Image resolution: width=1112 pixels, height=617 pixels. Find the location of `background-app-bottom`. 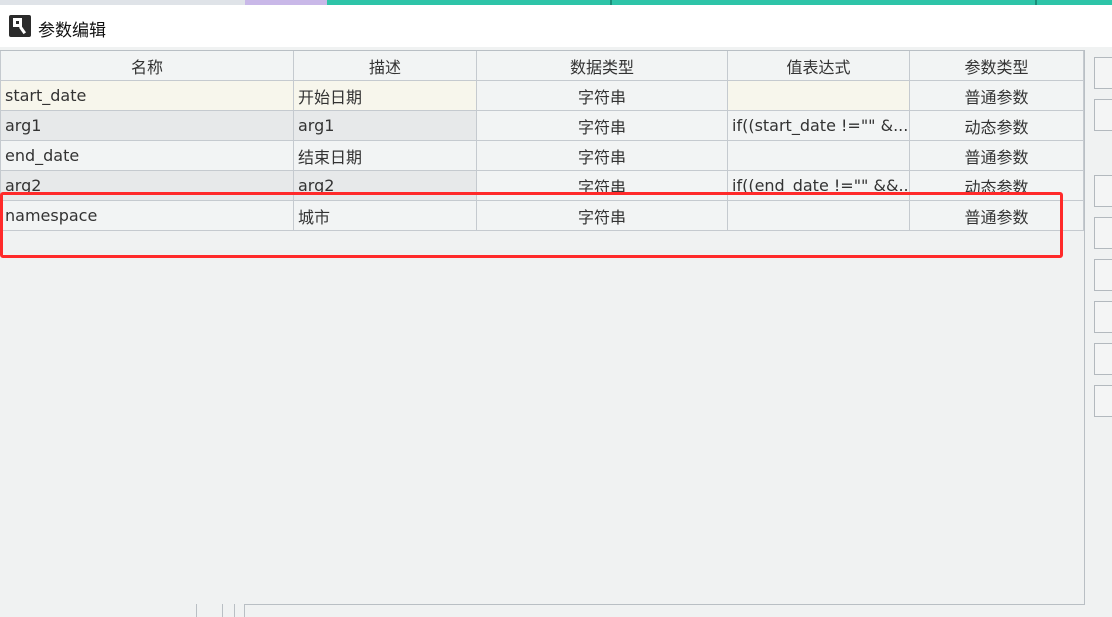

background-app-bottom is located at coordinates (122, 610).